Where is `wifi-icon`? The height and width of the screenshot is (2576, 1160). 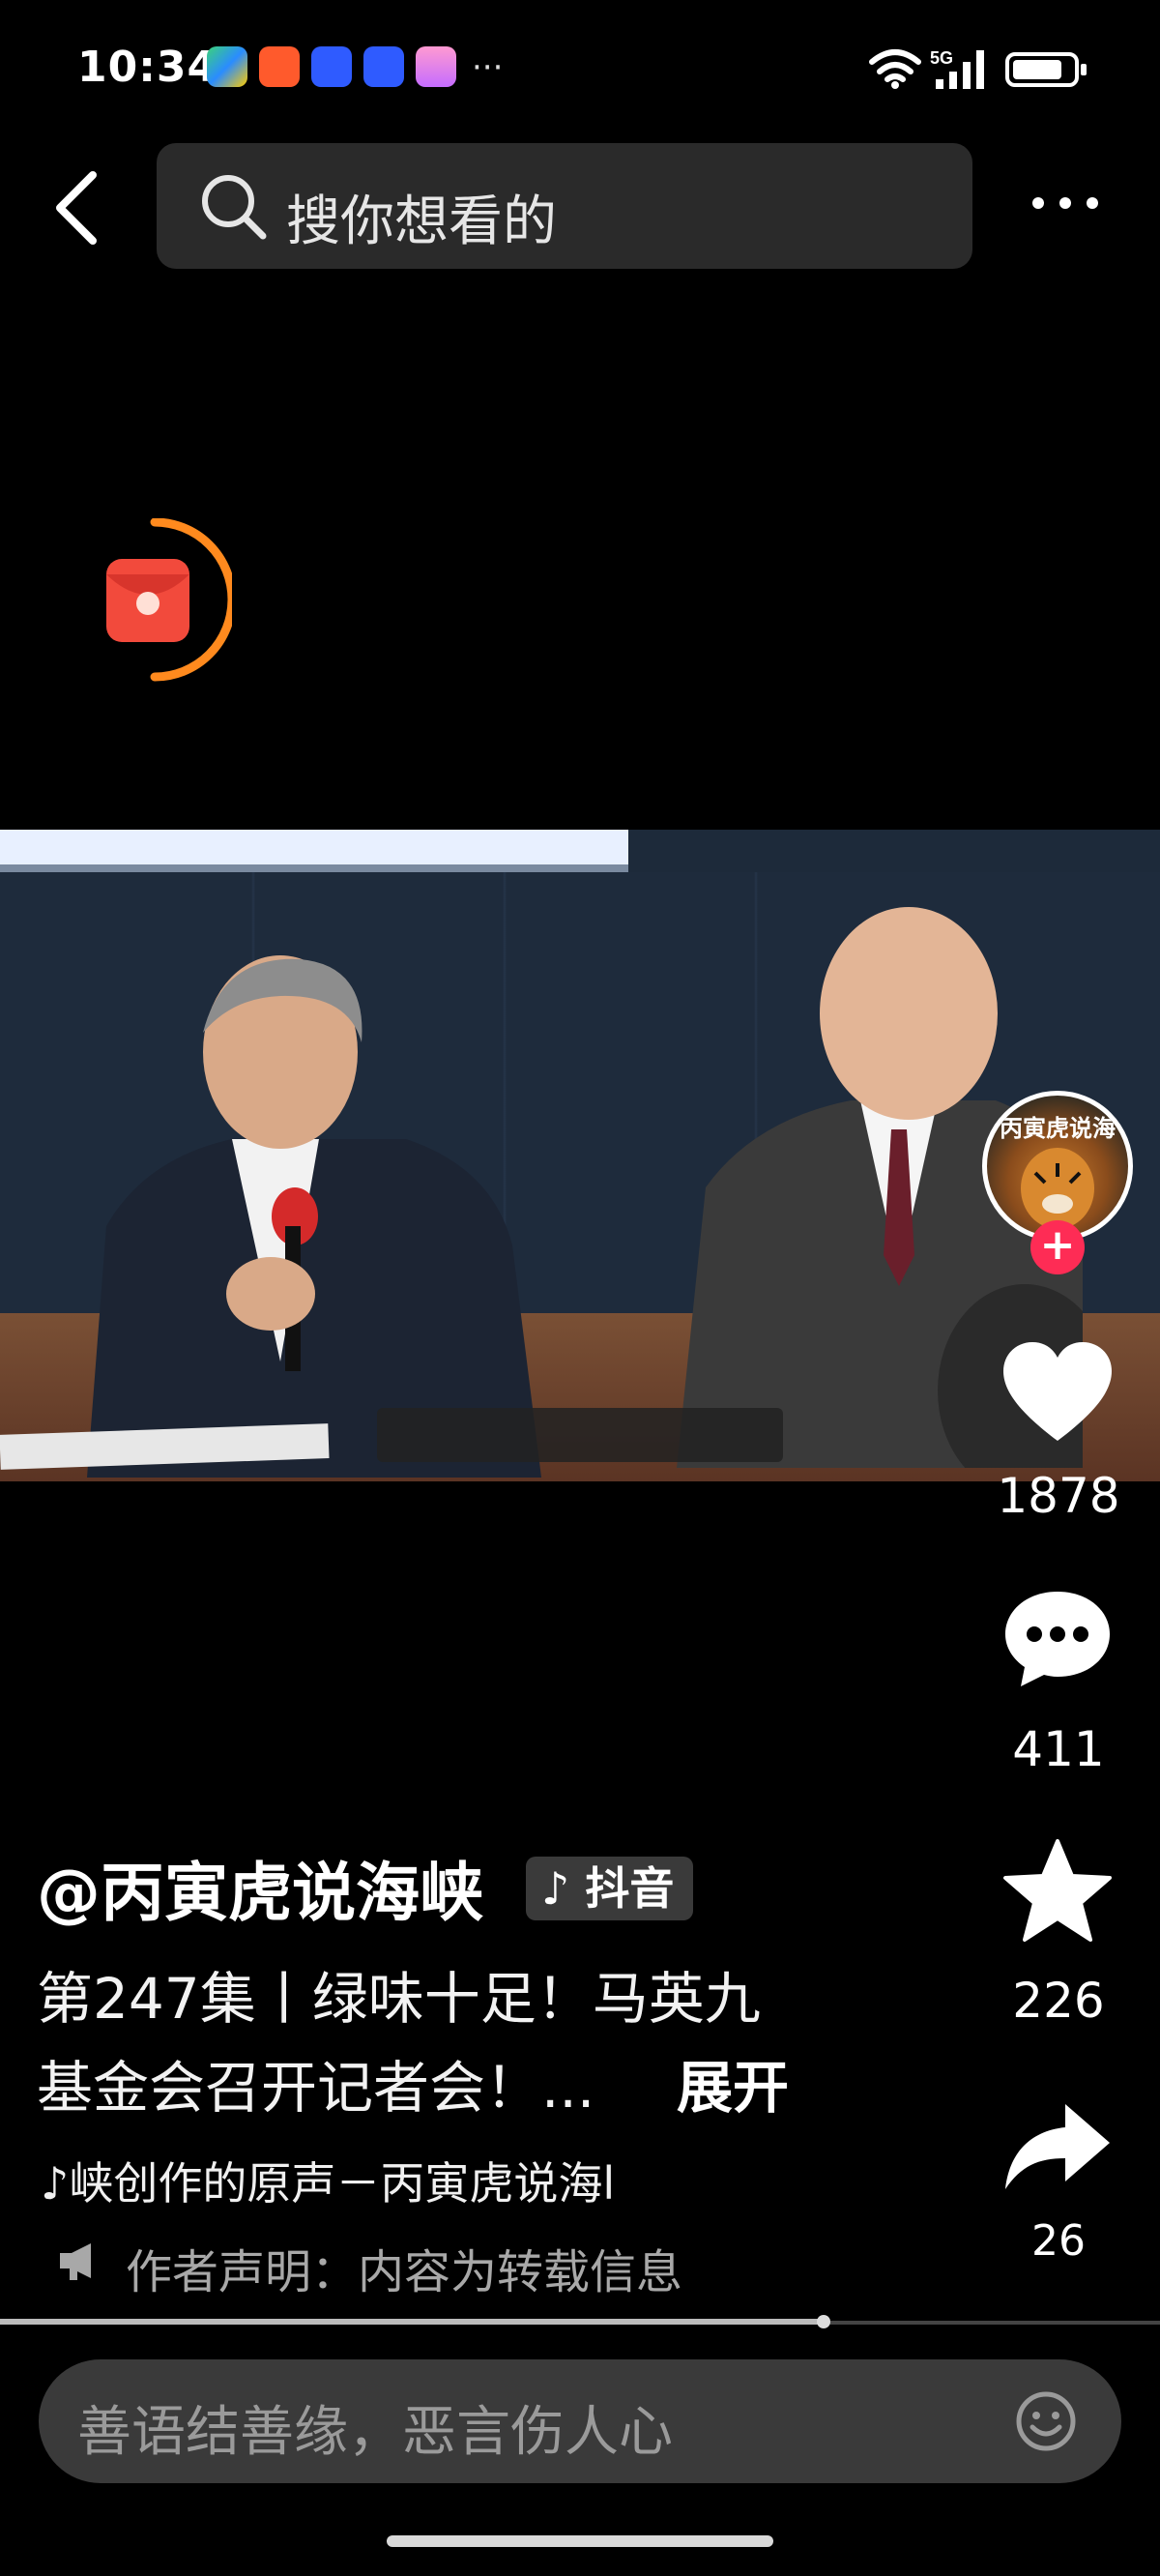 wifi-icon is located at coordinates (895, 69).